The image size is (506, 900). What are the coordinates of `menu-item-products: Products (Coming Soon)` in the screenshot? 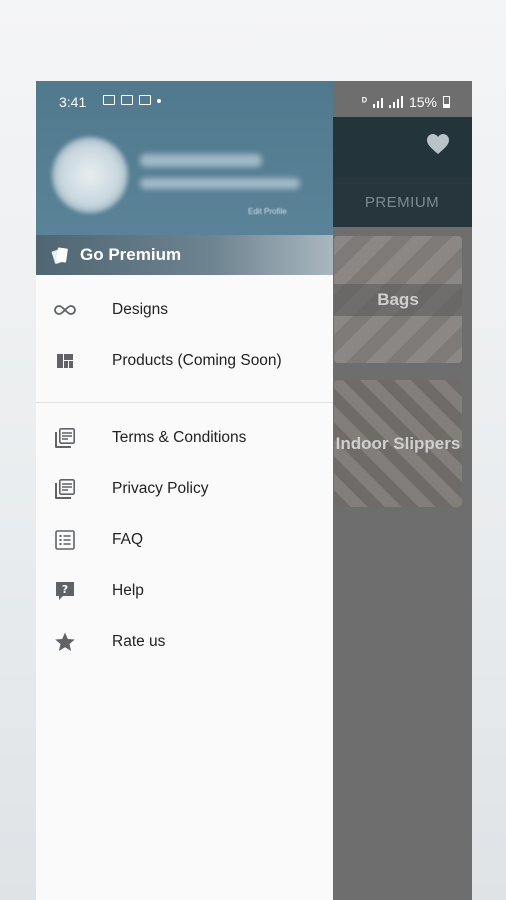 It's located at (184, 360).